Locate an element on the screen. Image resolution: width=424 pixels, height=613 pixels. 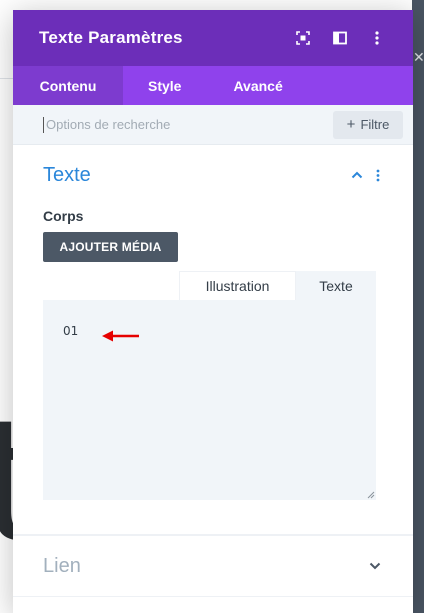
filter-button: + Filtre is located at coordinates (368, 124).